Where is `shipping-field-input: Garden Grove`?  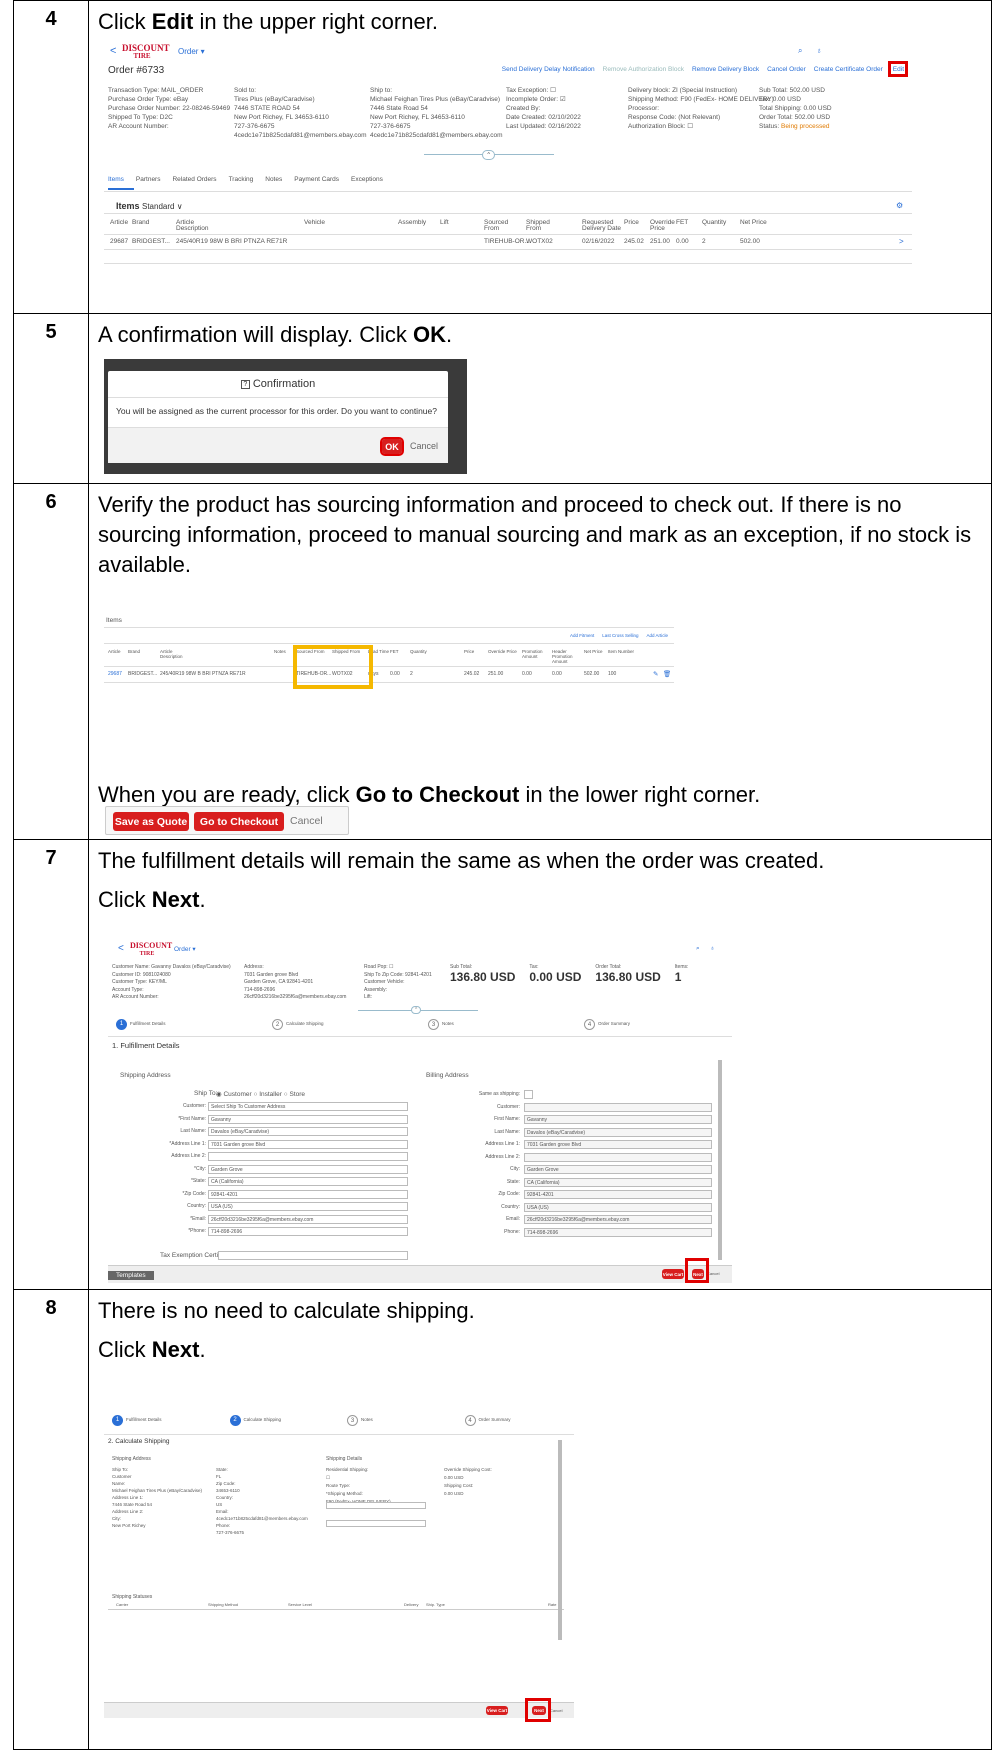 shipping-field-input: Garden Grove is located at coordinates (308, 1169).